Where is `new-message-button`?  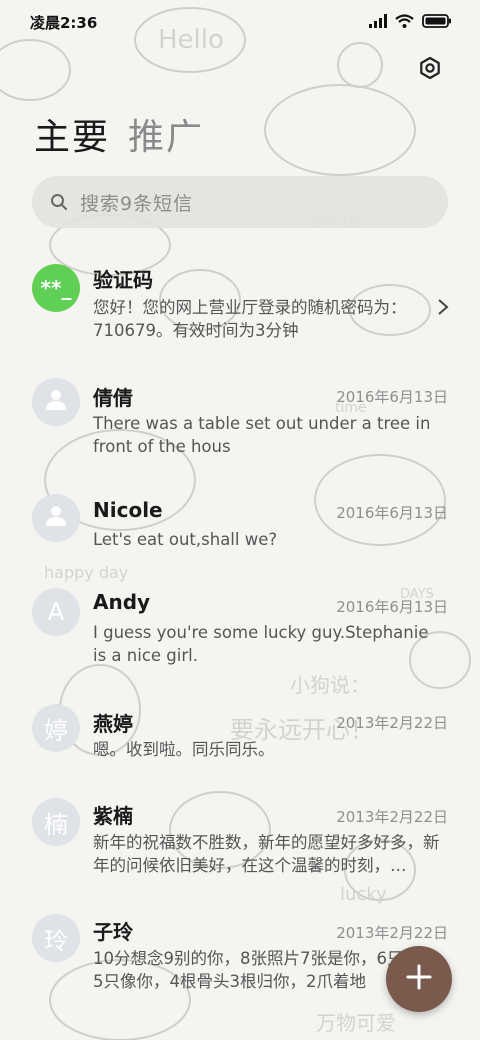
new-message-button is located at coordinates (419, 979).